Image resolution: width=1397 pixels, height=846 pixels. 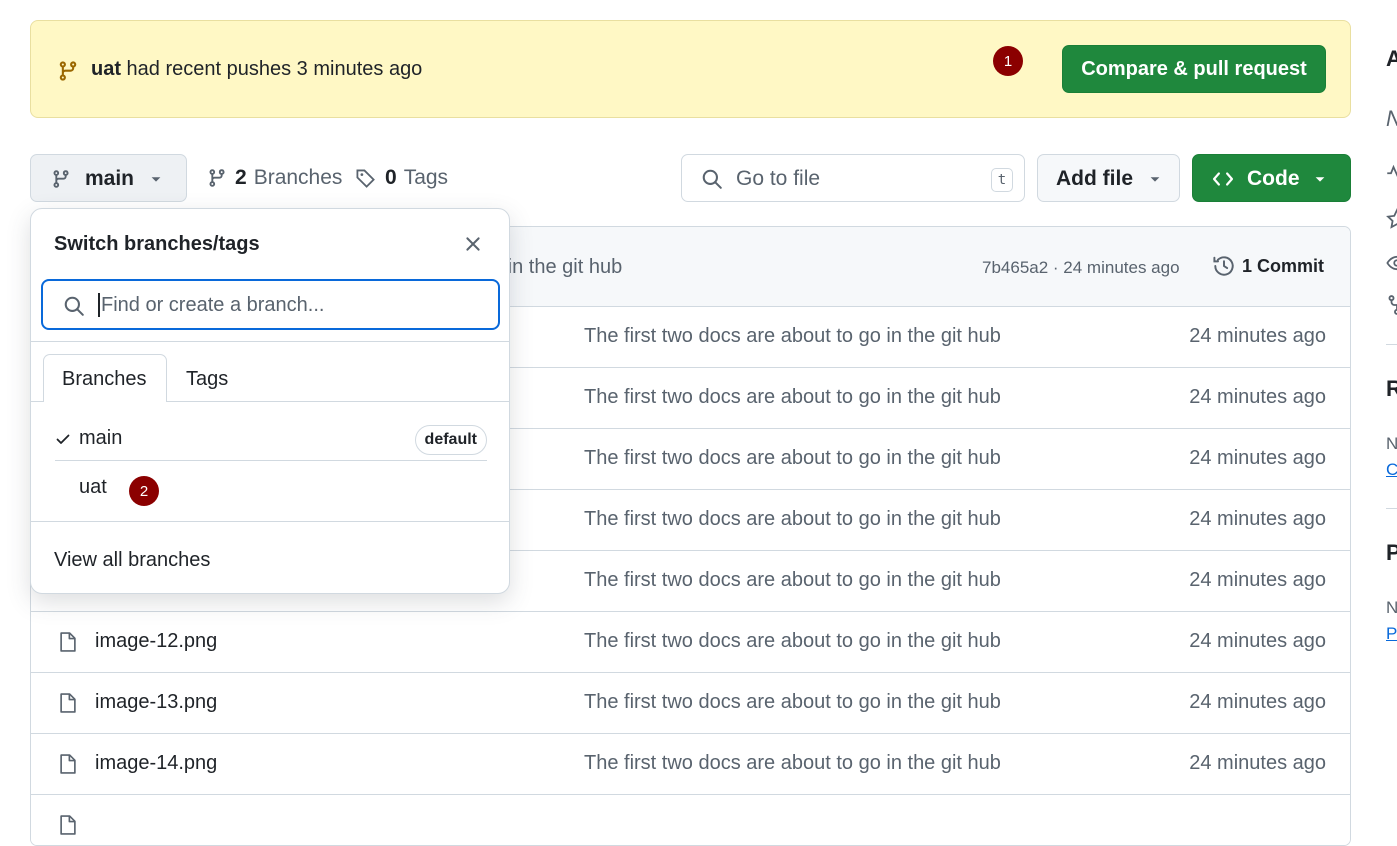 What do you see at coordinates (156, 702) in the screenshot?
I see `file-name: image-13.png` at bounding box center [156, 702].